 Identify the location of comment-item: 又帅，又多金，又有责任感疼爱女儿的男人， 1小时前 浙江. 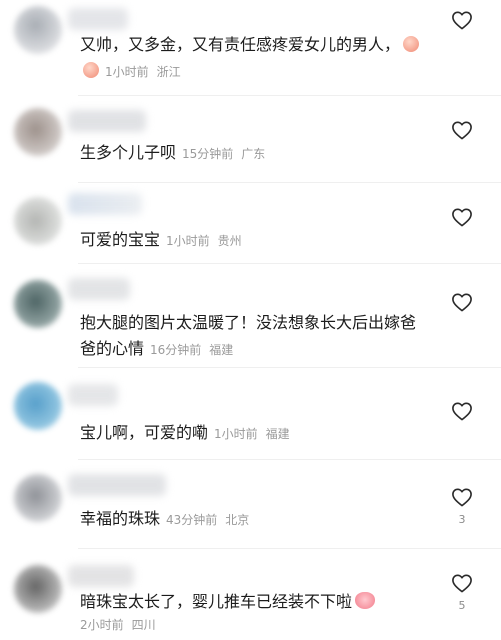
(250, 47).